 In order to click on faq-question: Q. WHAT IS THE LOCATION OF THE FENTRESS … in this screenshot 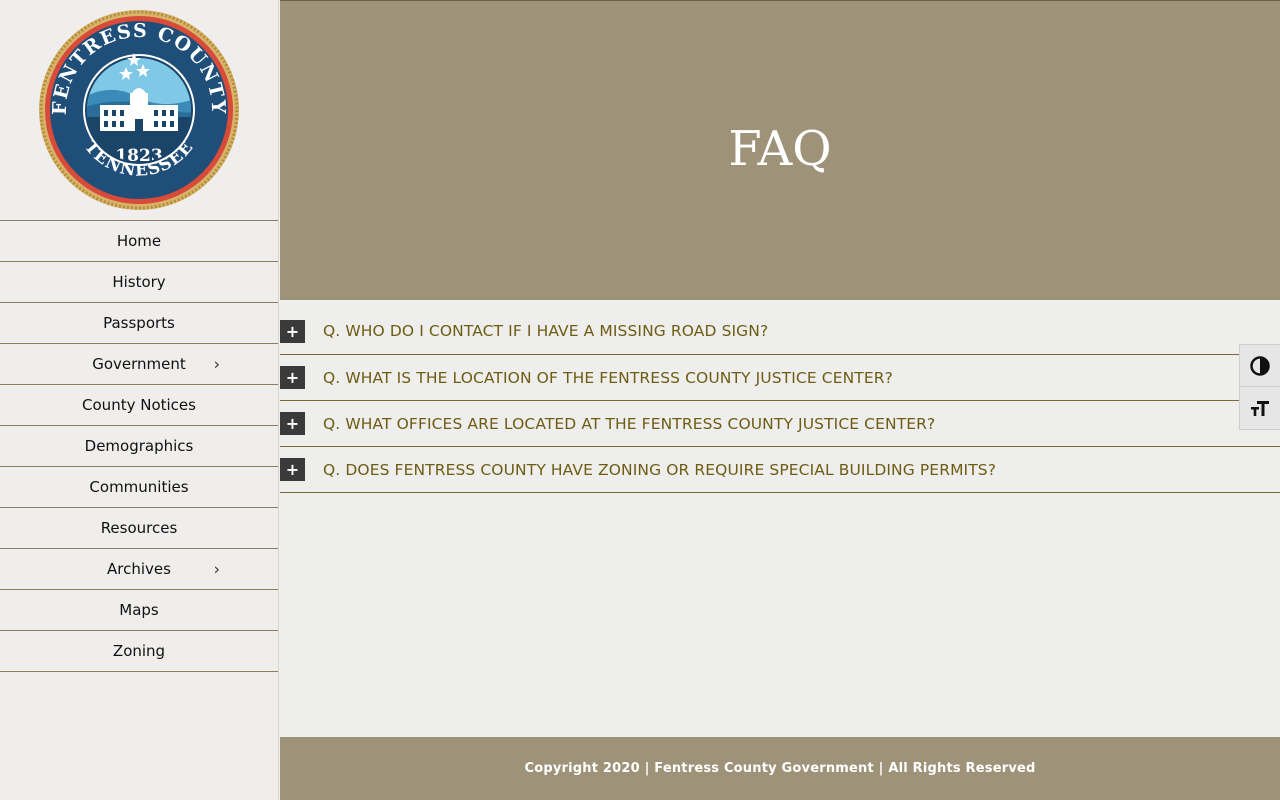, I will do `click(608, 378)`.